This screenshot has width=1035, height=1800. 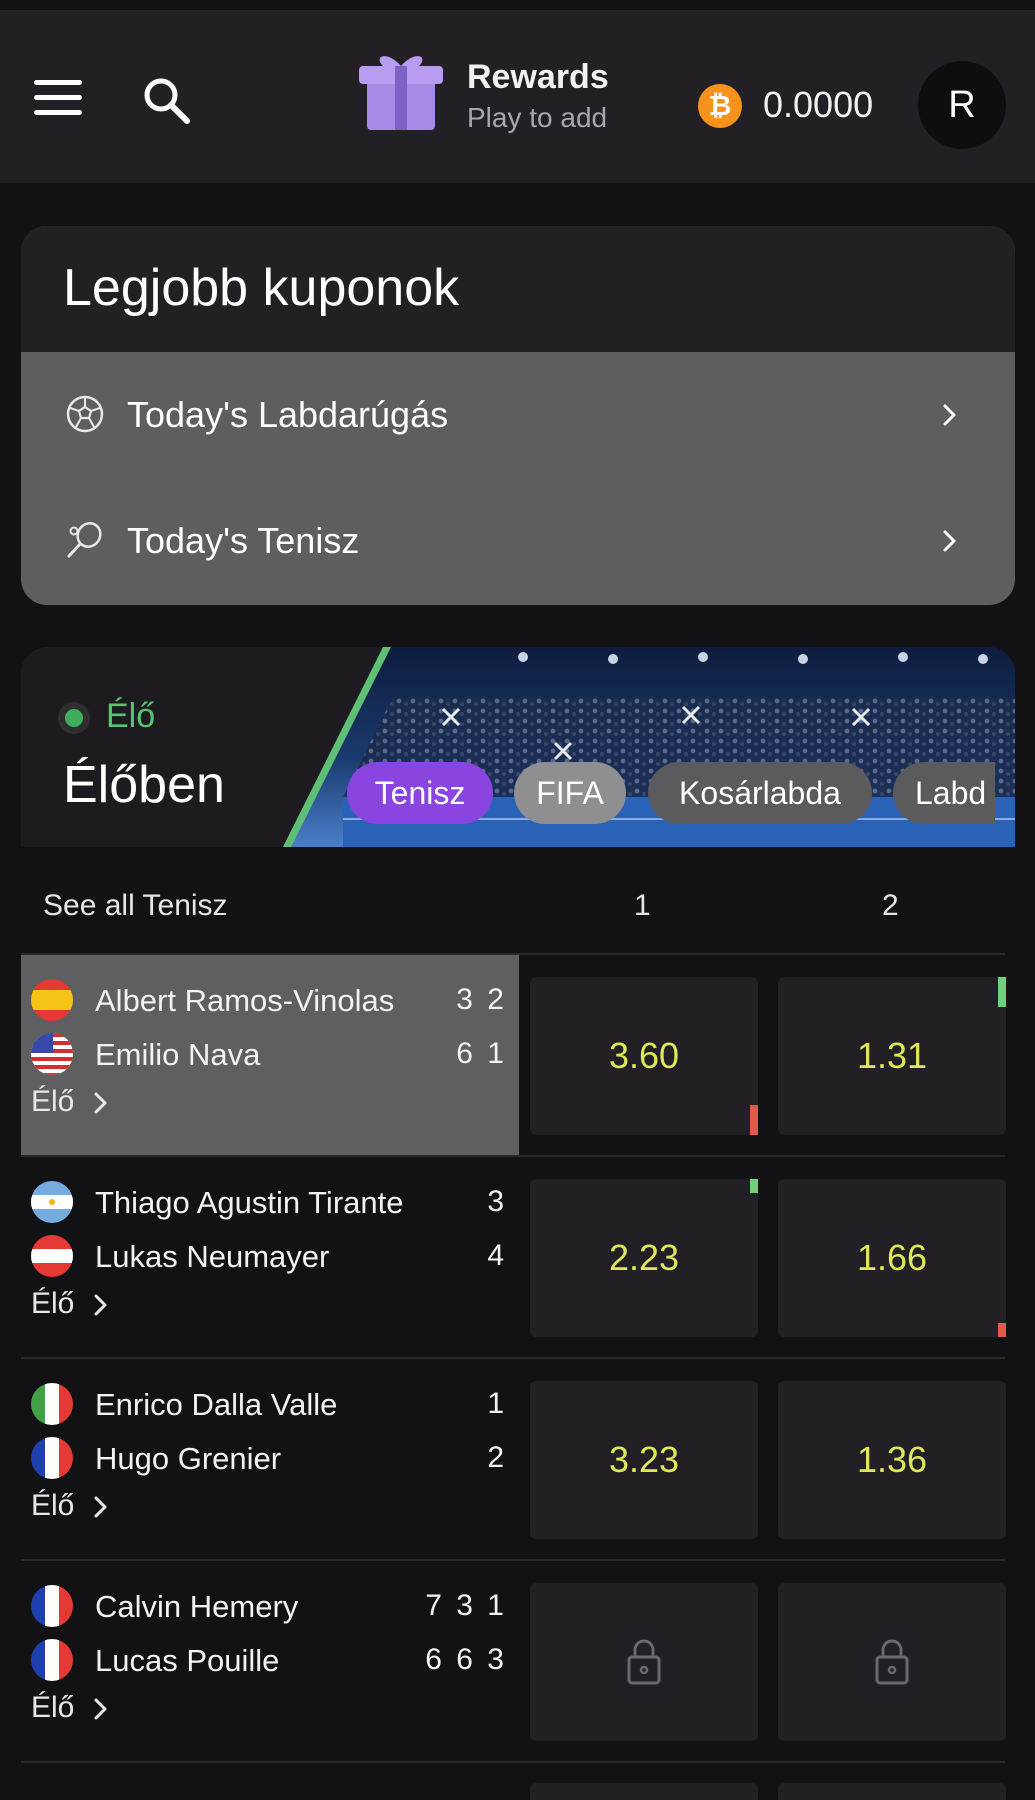 I want to click on player-1-score: 3 2, so click(x=481, y=999).